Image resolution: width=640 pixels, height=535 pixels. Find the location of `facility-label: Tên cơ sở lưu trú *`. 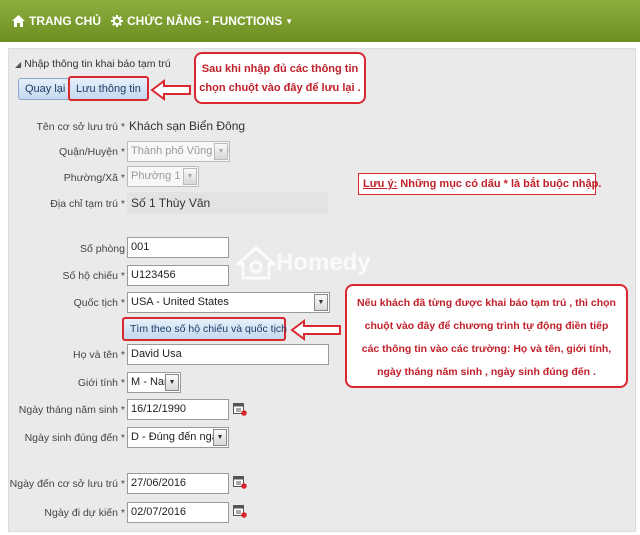

facility-label: Tên cơ sở lưu trú * is located at coordinates (81, 127).